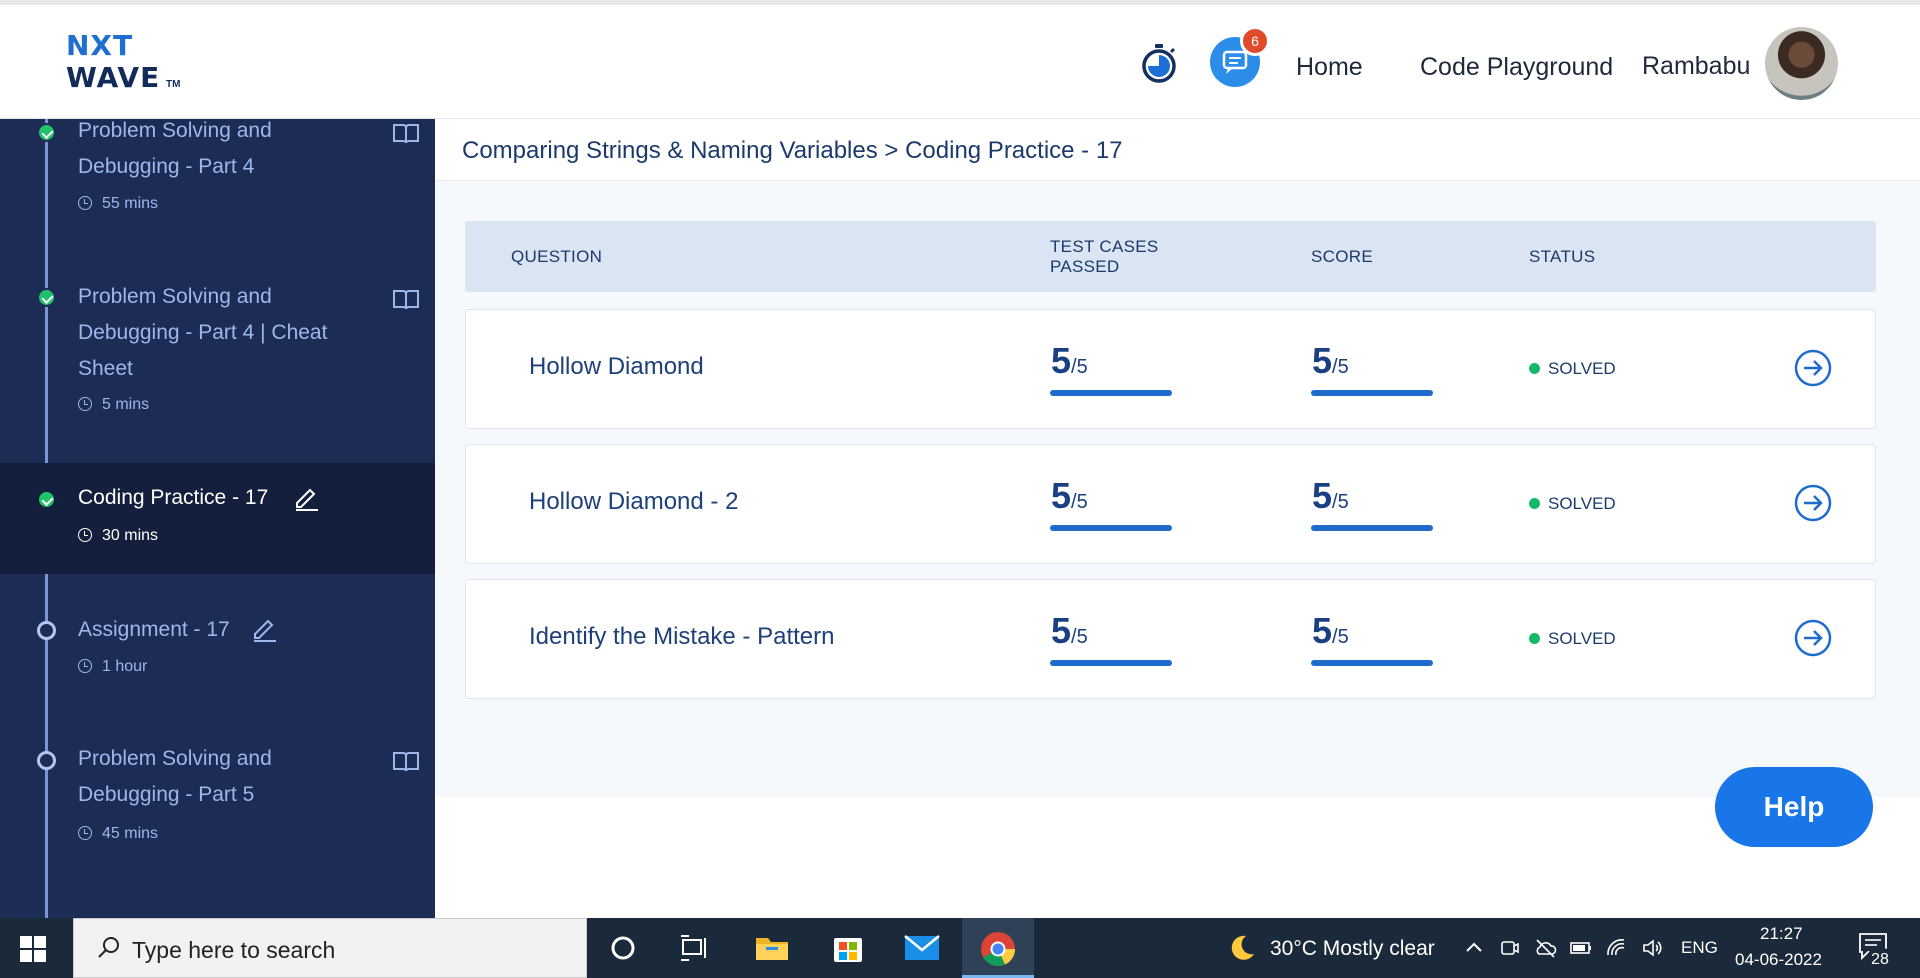  I want to click on user-name: Rambabu, so click(1696, 66).